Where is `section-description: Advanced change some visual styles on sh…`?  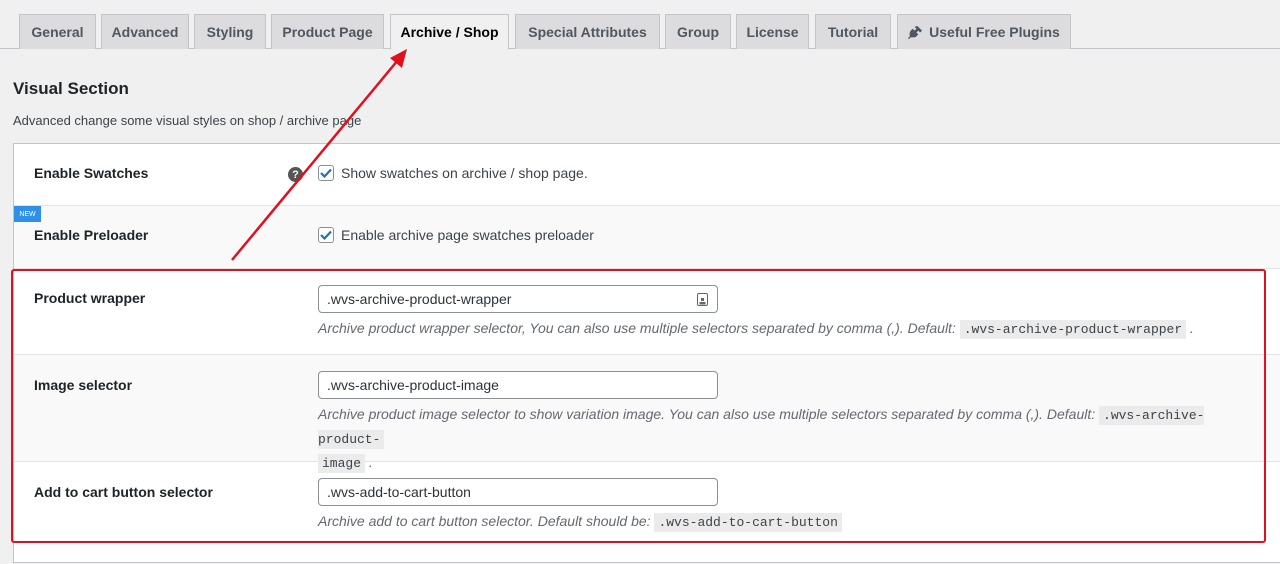
section-description: Advanced change some visual styles on sh… is located at coordinates (187, 120).